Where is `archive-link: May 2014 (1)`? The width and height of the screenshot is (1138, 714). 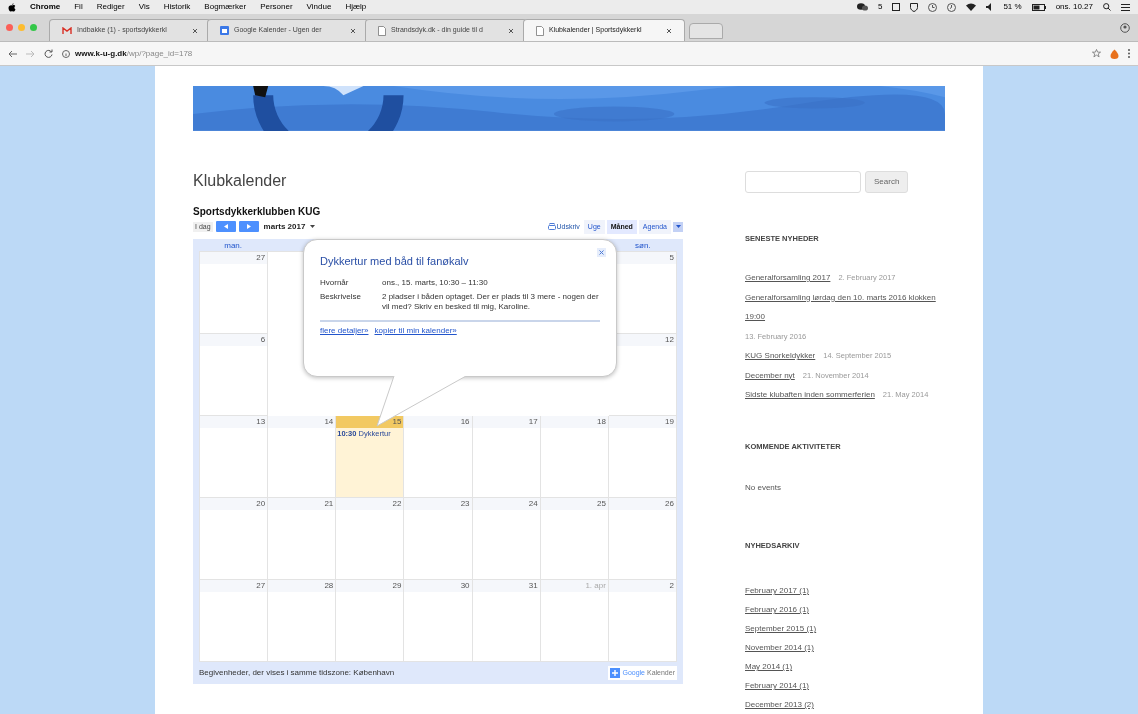 archive-link: May 2014 (1) is located at coordinates (769, 666).